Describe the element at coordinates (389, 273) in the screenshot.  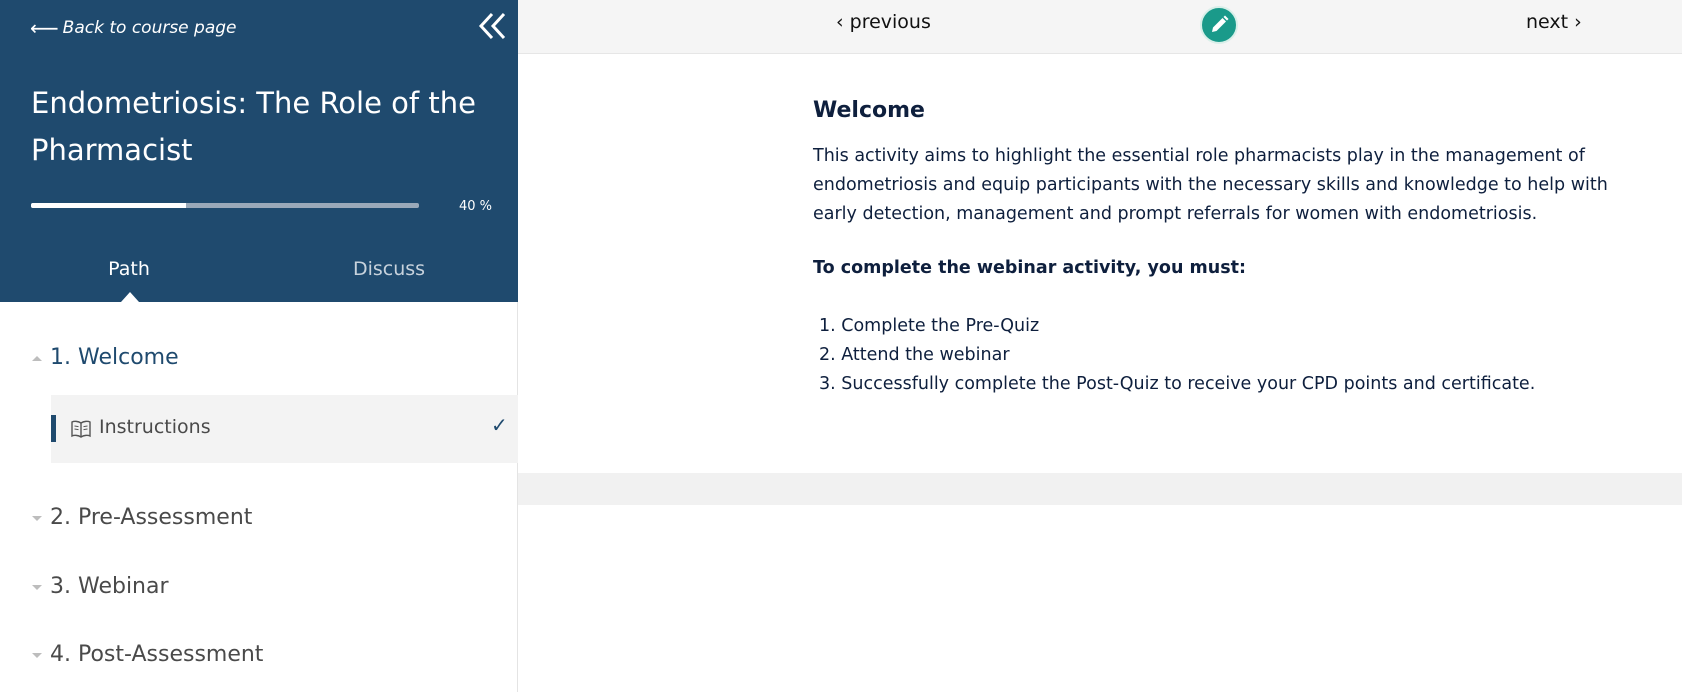
I see `tab-discuss: Discuss` at that location.